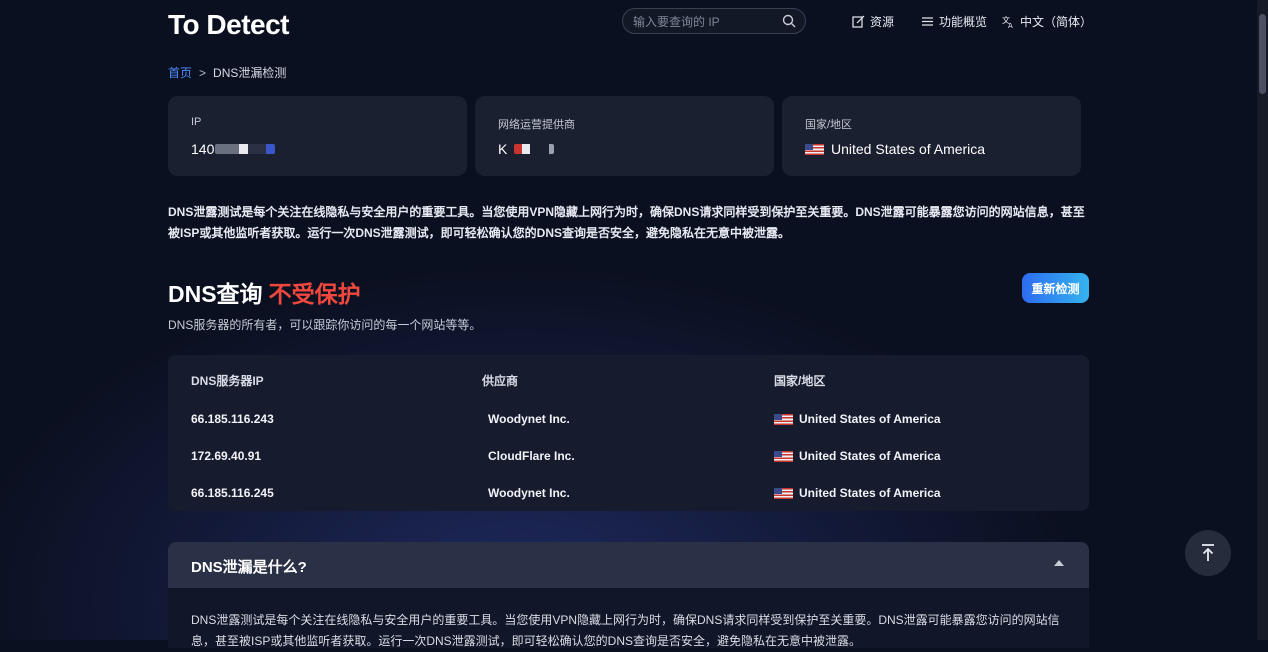 The width and height of the screenshot is (1268, 652). What do you see at coordinates (250, 73) in the screenshot?
I see `breadcrumb-current: DNS泄漏检测` at bounding box center [250, 73].